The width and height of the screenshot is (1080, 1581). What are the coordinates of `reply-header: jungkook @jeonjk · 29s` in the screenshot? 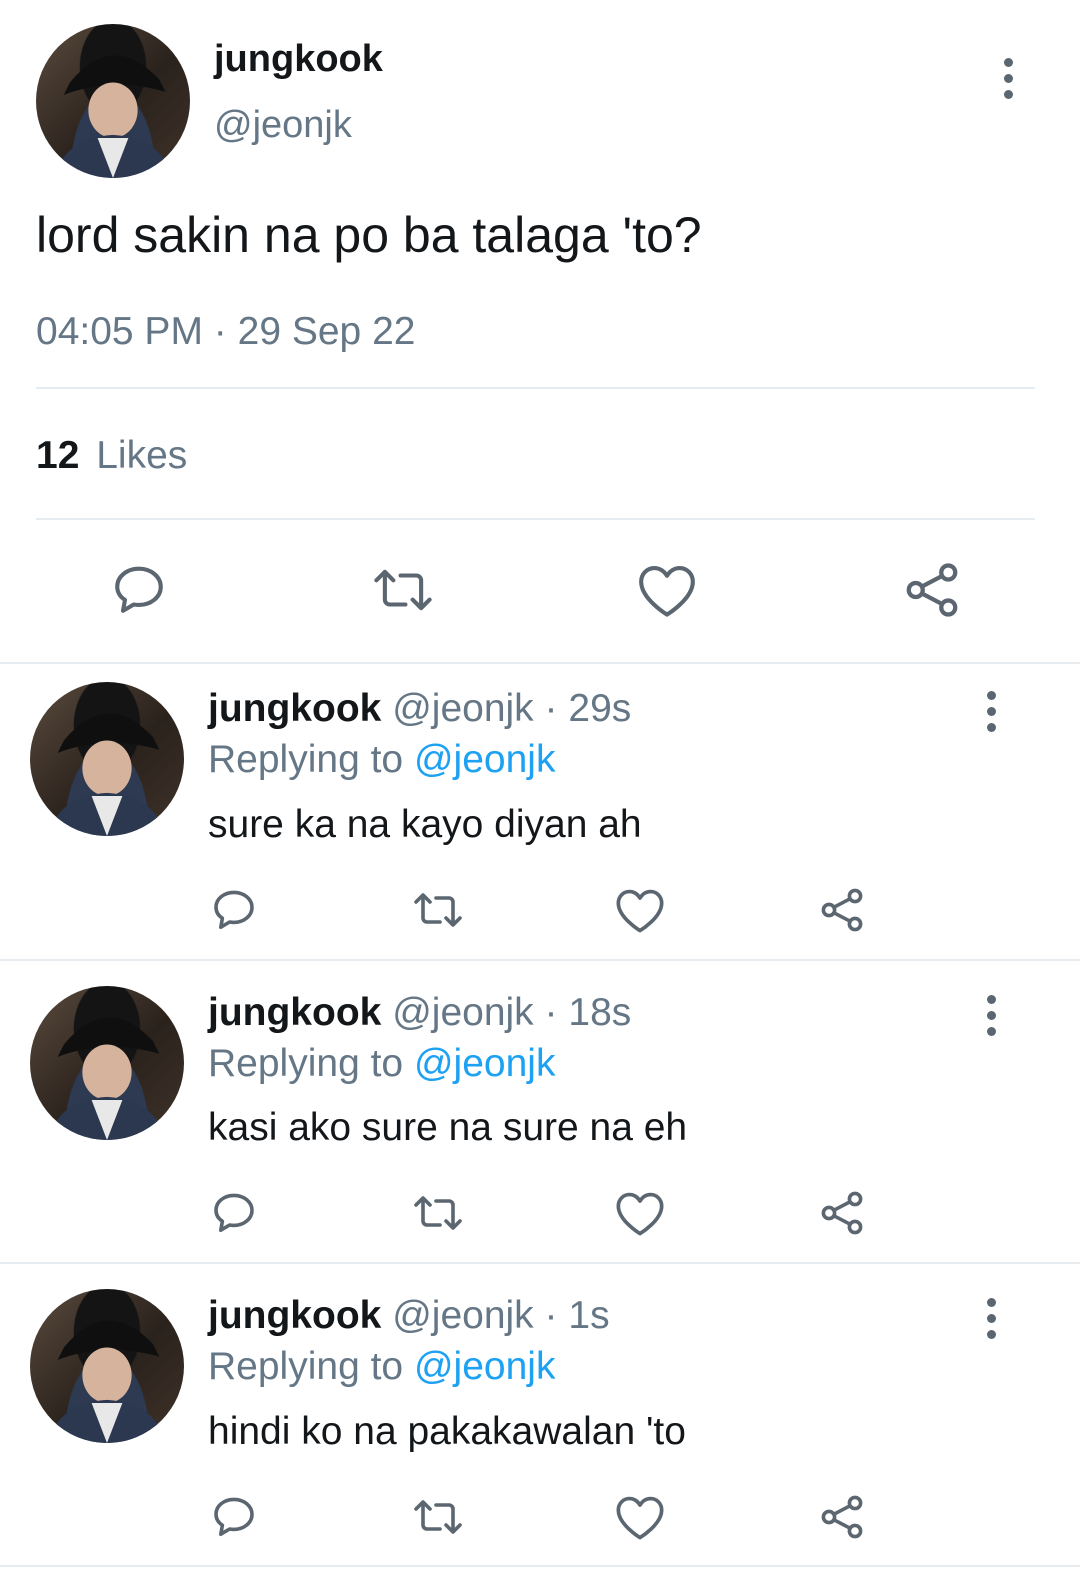 It's located at (419, 709).